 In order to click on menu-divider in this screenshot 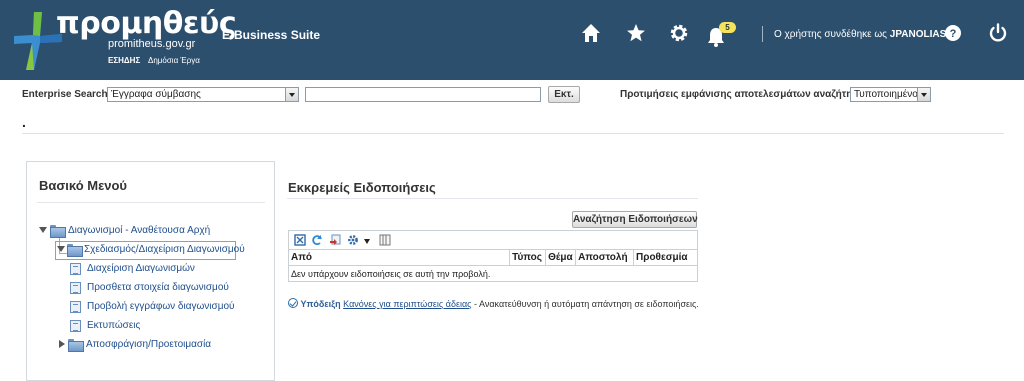, I will do `click(151, 202)`.